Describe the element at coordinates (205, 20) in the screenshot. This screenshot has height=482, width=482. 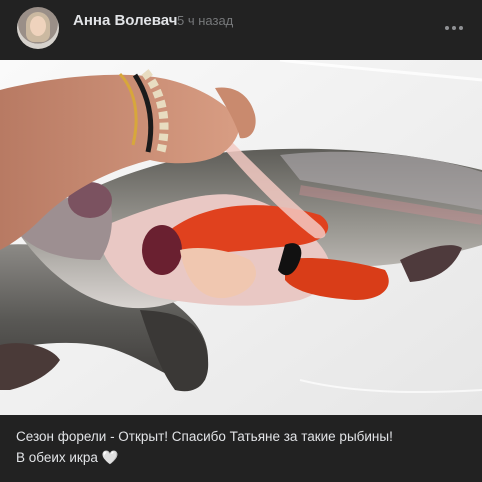
I see `post-time: 5 ч назад` at that location.